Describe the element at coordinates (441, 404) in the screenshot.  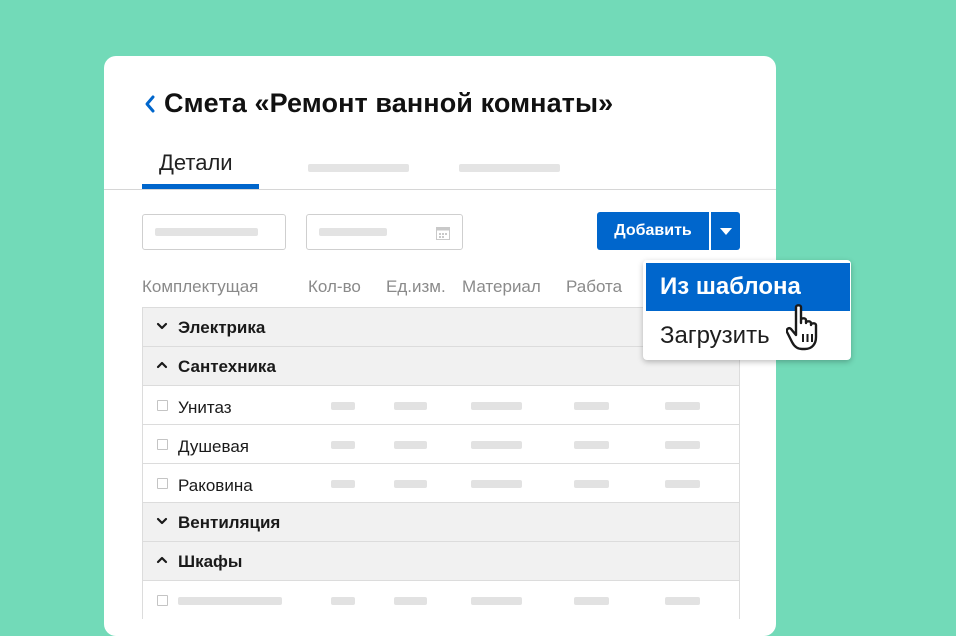
I see `table-row-toilet: Унитаз` at that location.